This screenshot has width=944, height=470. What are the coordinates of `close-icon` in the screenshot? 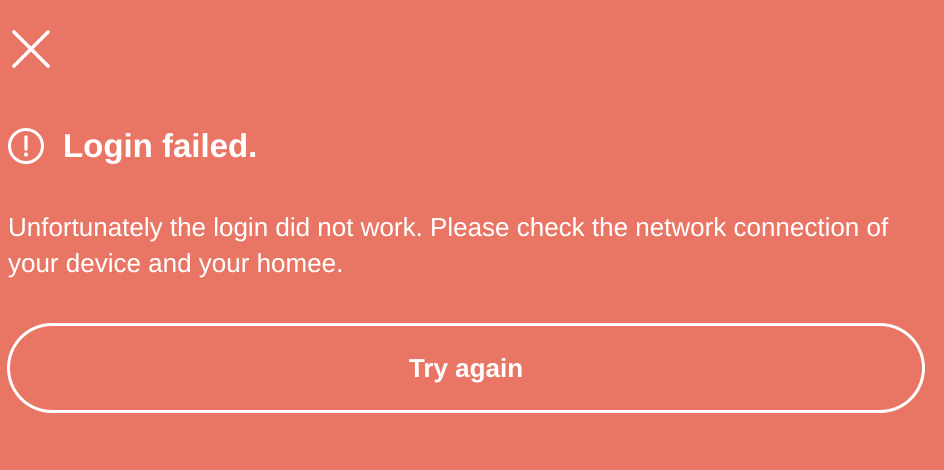 It's located at (31, 49).